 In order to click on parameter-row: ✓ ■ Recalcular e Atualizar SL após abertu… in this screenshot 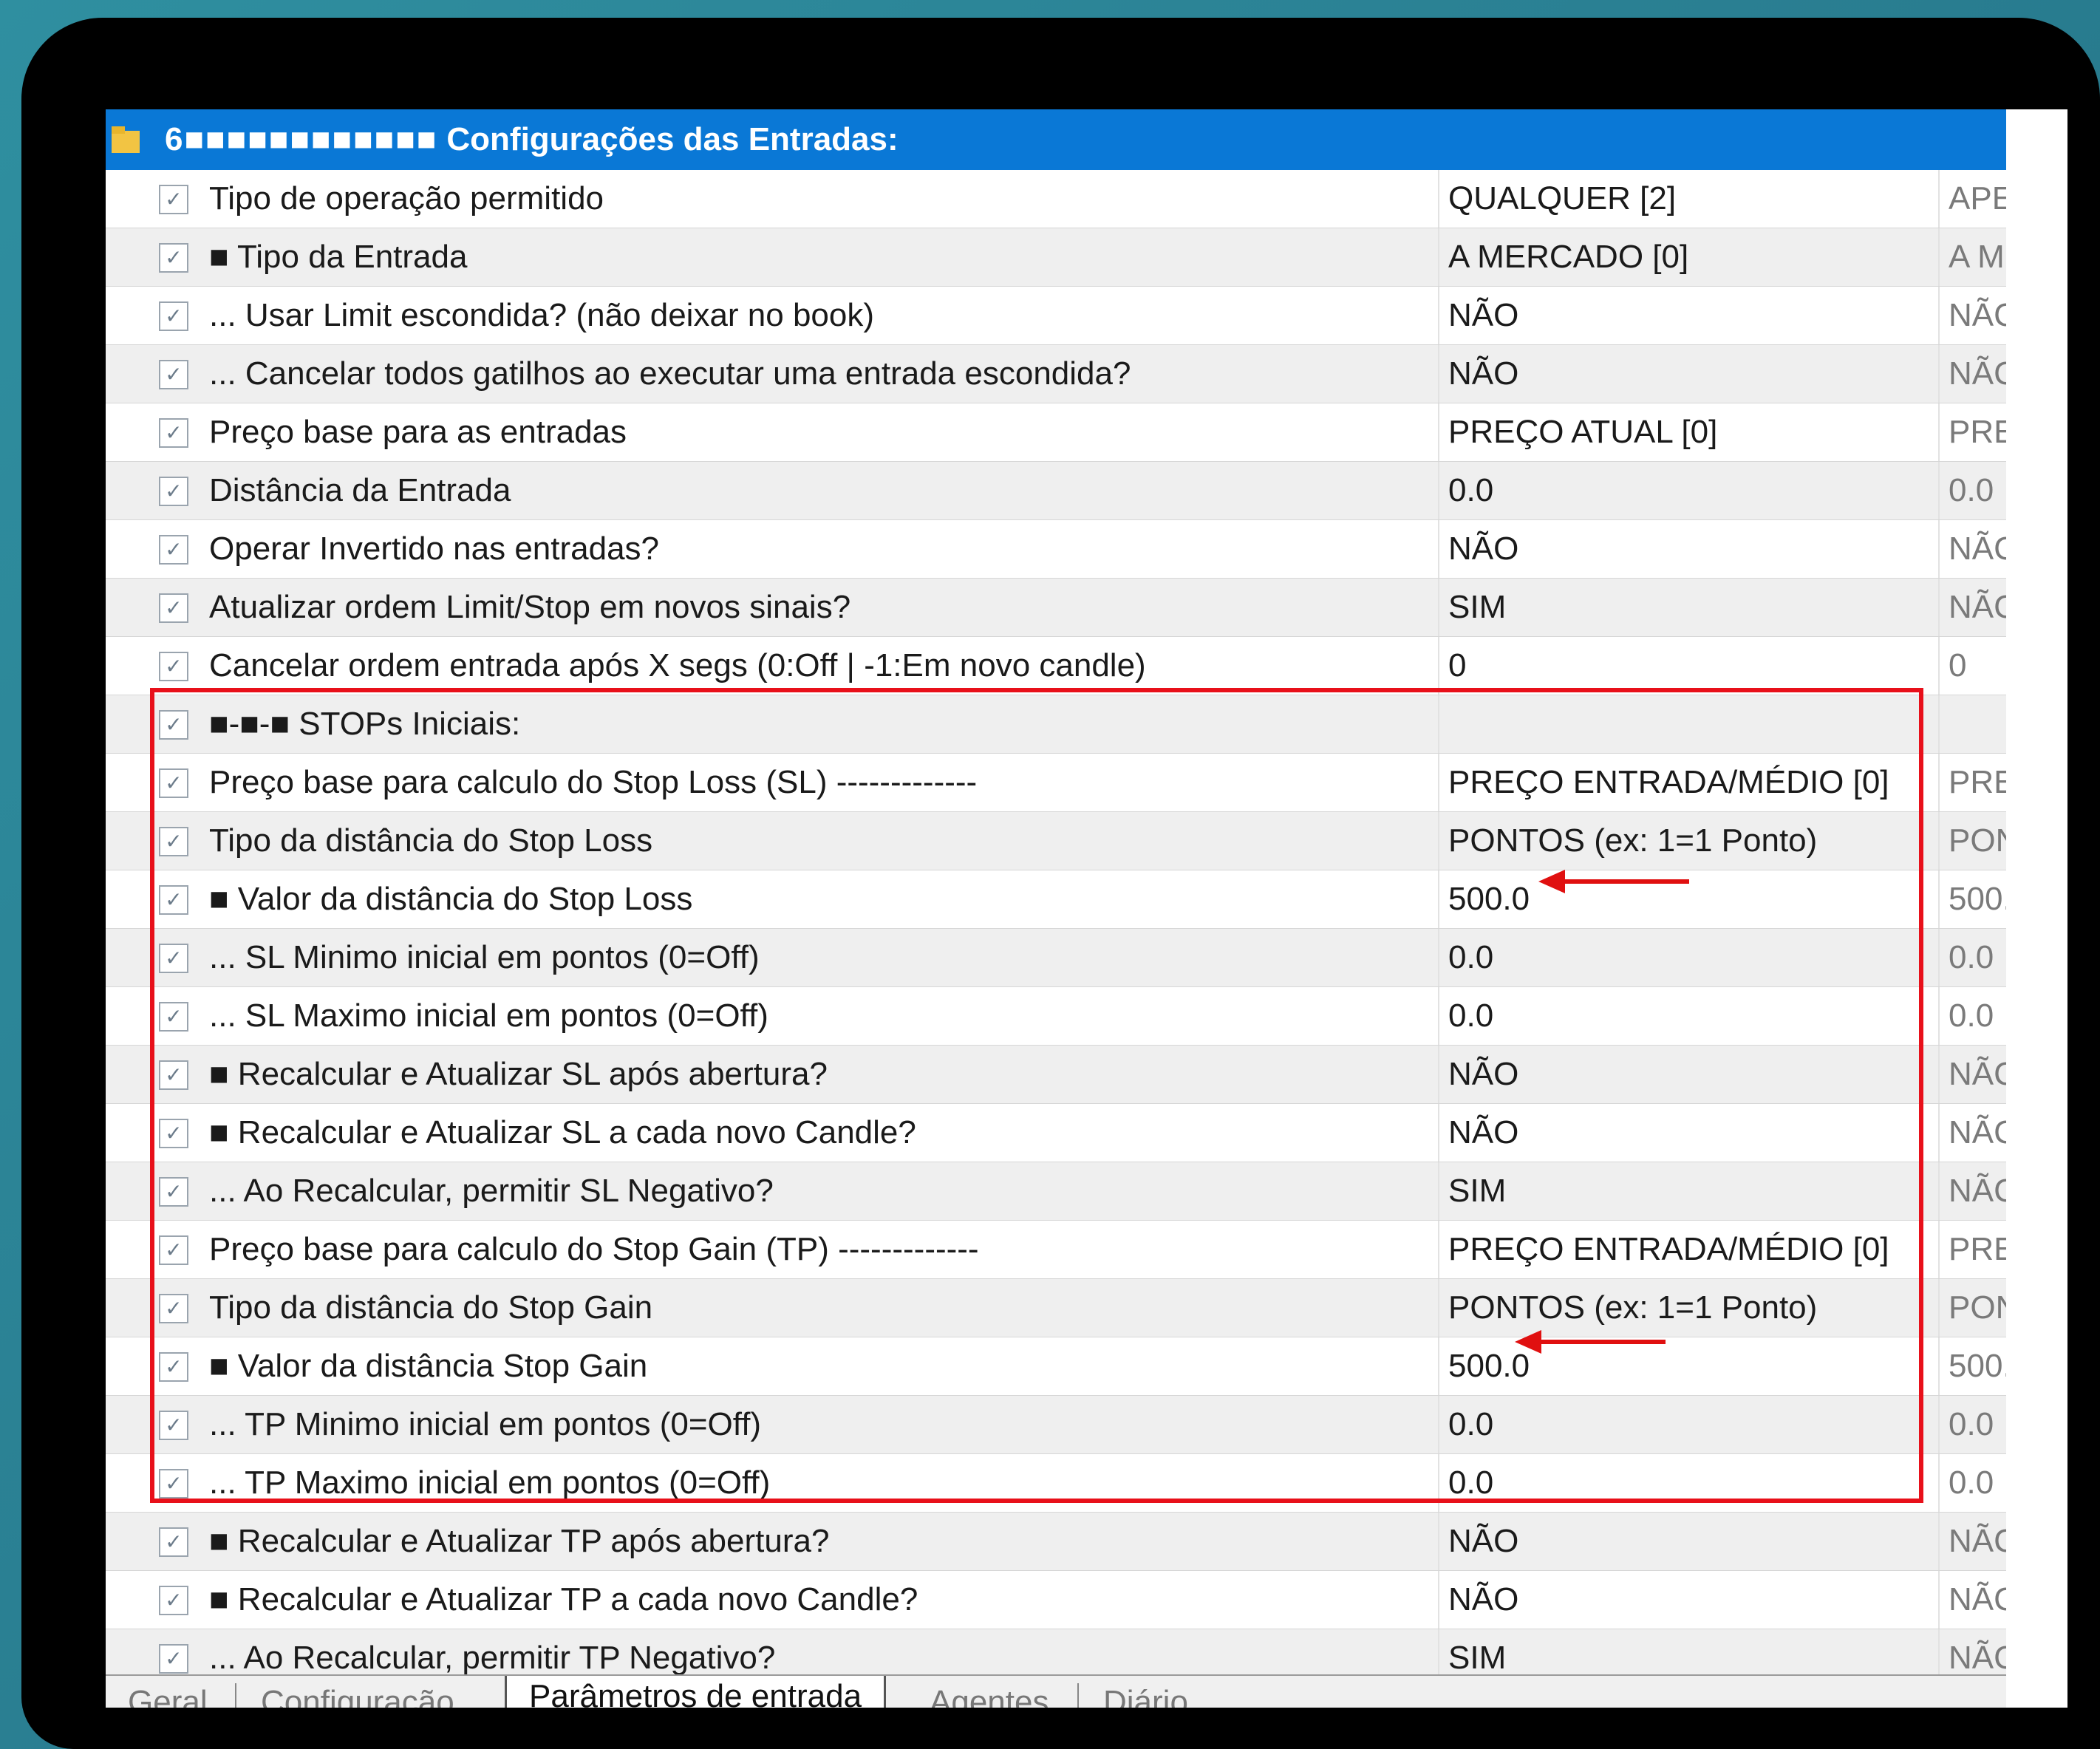, I will do `click(1056, 1075)`.